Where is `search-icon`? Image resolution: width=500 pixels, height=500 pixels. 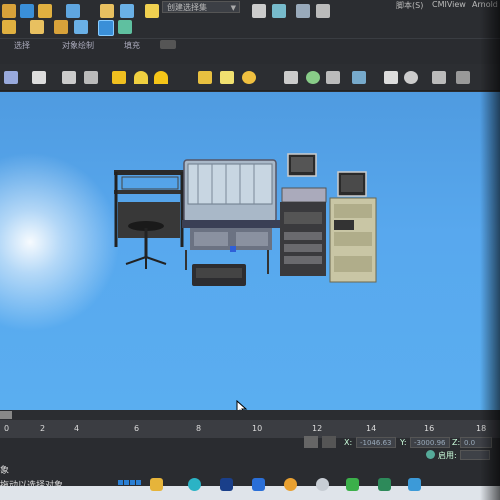 search-icon is located at coordinates (322, 484).